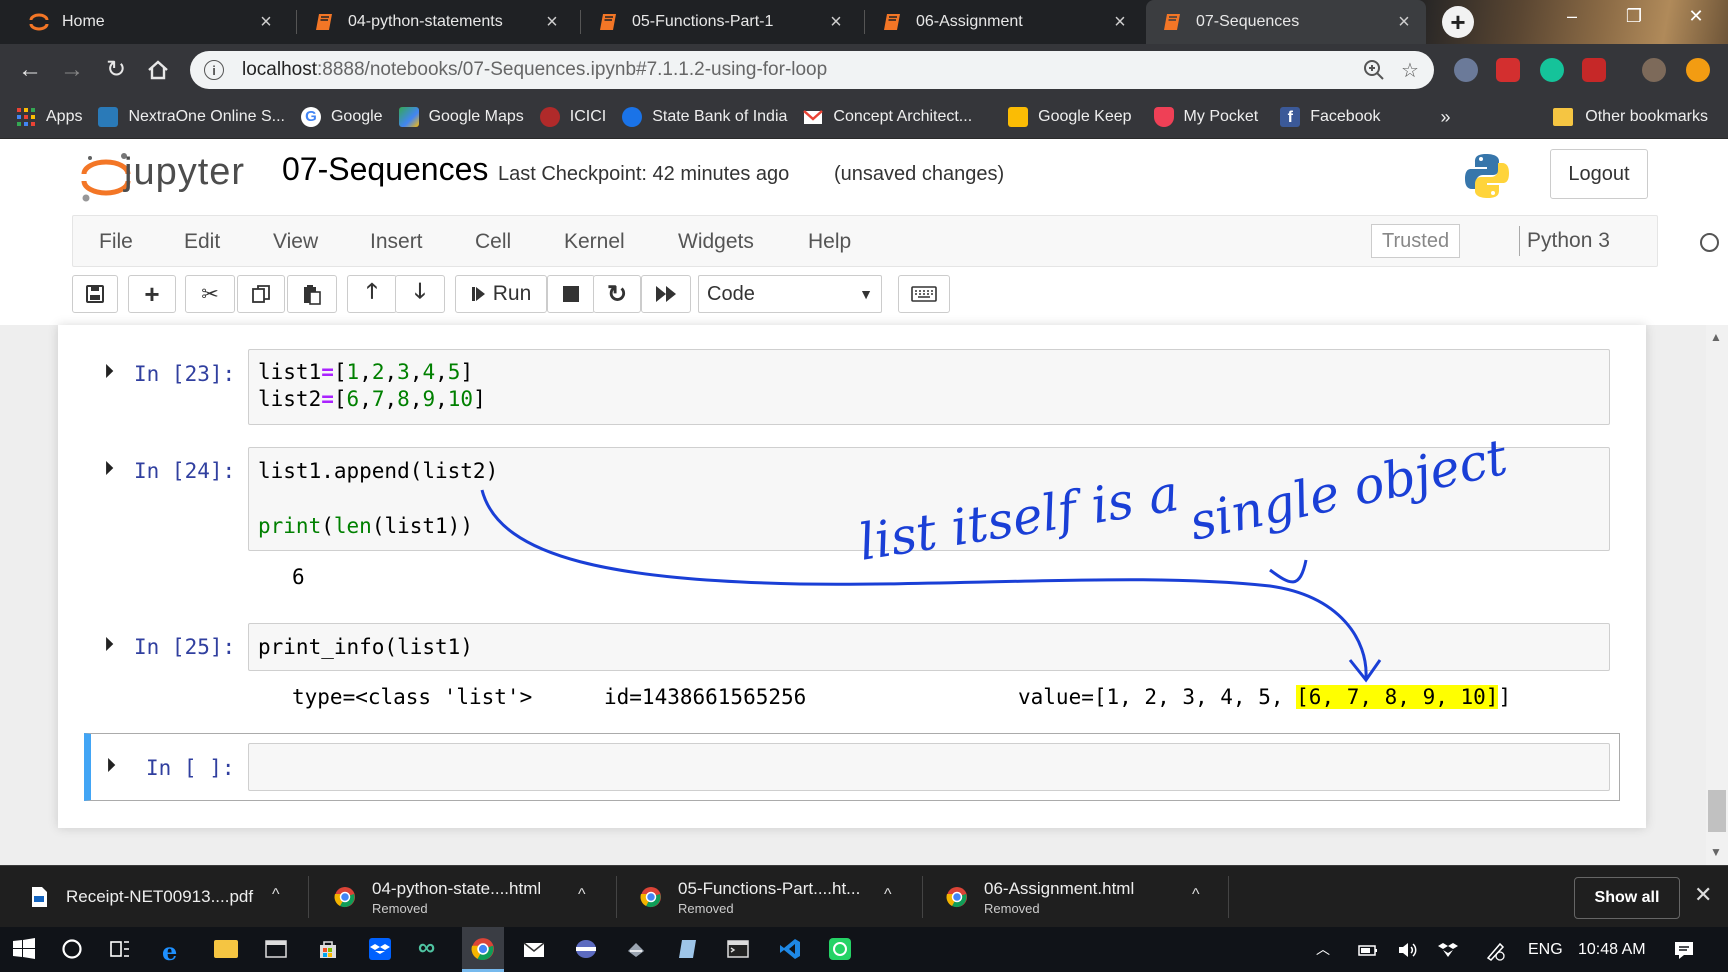 This screenshot has width=1728, height=972. I want to click on notes-app-icon, so click(688, 949).